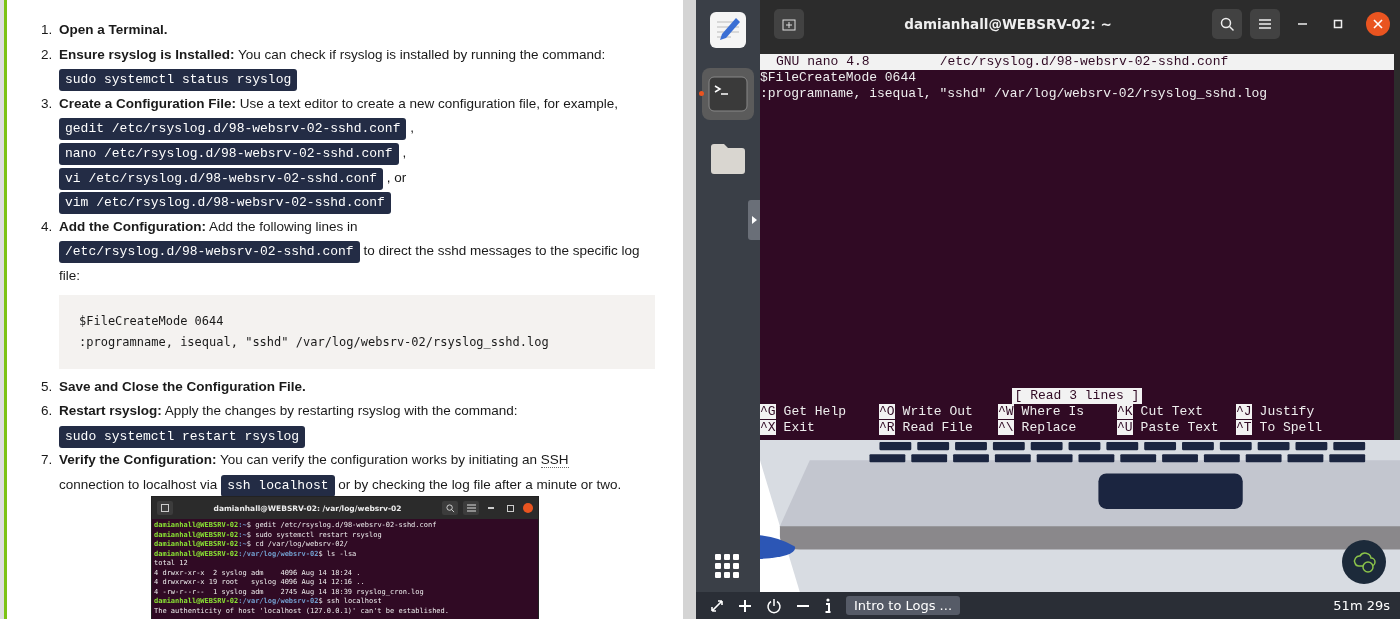  What do you see at coordinates (887, 427) in the screenshot?
I see `shortcut-key: ^R` at bounding box center [887, 427].